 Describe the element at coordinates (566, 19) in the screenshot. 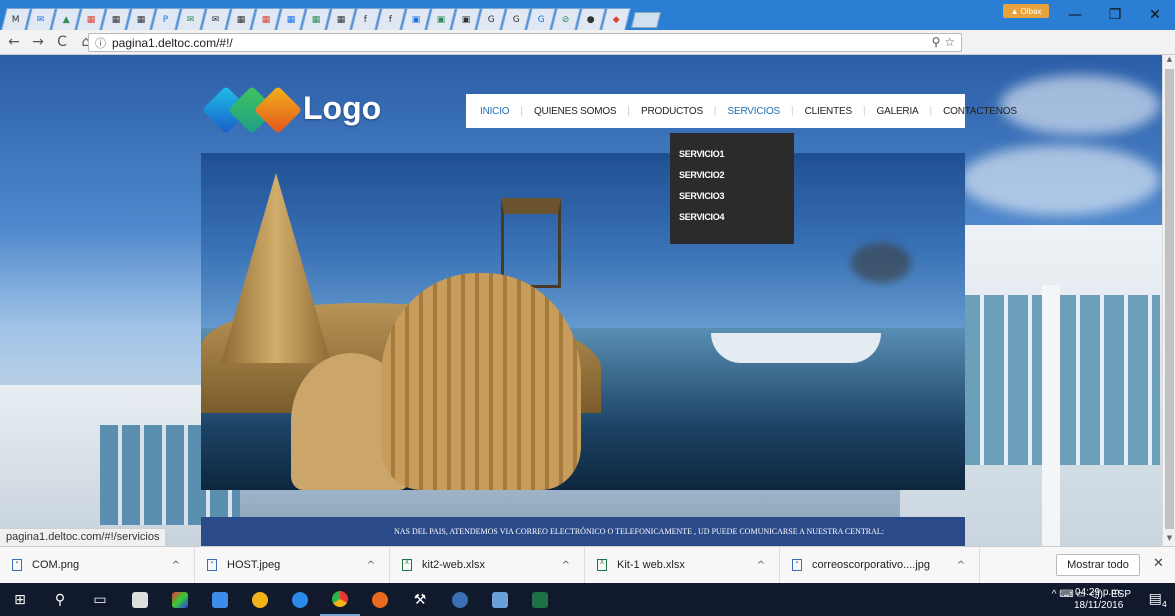

I see `tab-favicon-icon: ⊘` at that location.